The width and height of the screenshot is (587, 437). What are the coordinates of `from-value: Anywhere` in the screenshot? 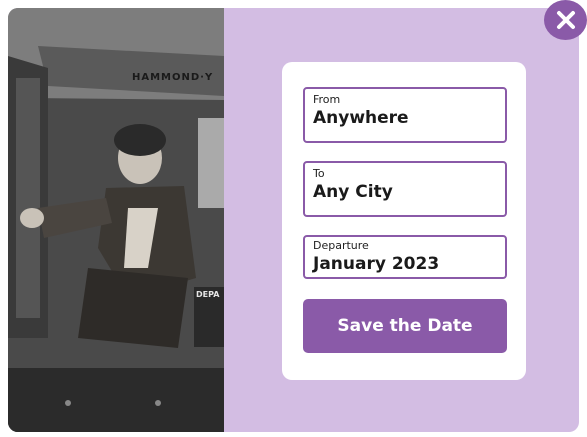 It's located at (405, 118).